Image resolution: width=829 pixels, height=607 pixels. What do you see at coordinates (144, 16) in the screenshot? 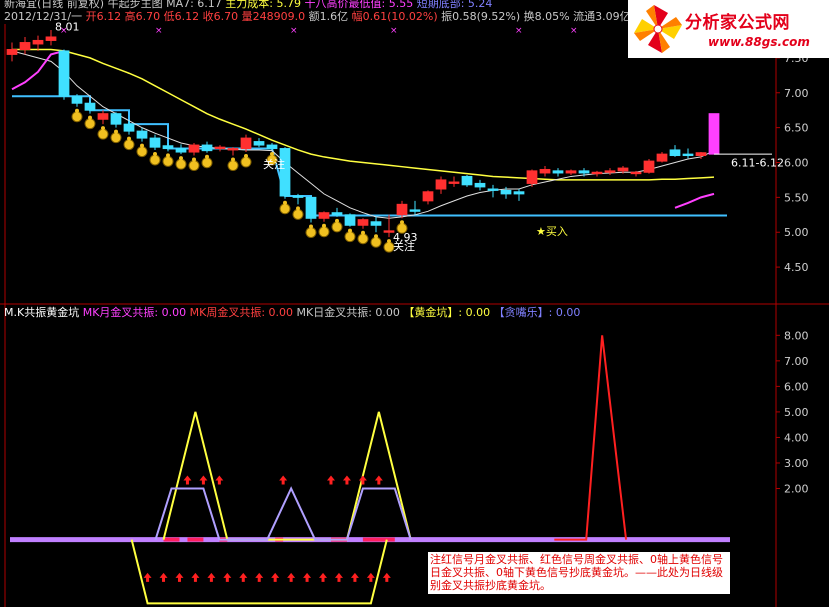
I see `top2-field: 高6.70` at bounding box center [144, 16].